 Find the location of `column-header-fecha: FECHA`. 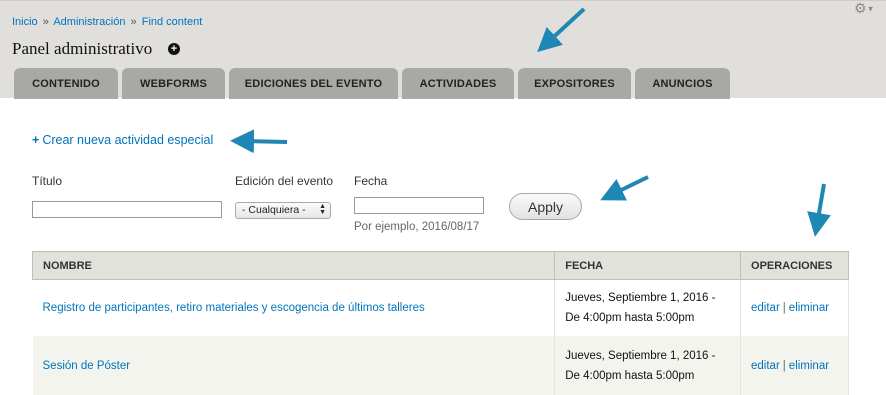

column-header-fecha: FECHA is located at coordinates (648, 265).